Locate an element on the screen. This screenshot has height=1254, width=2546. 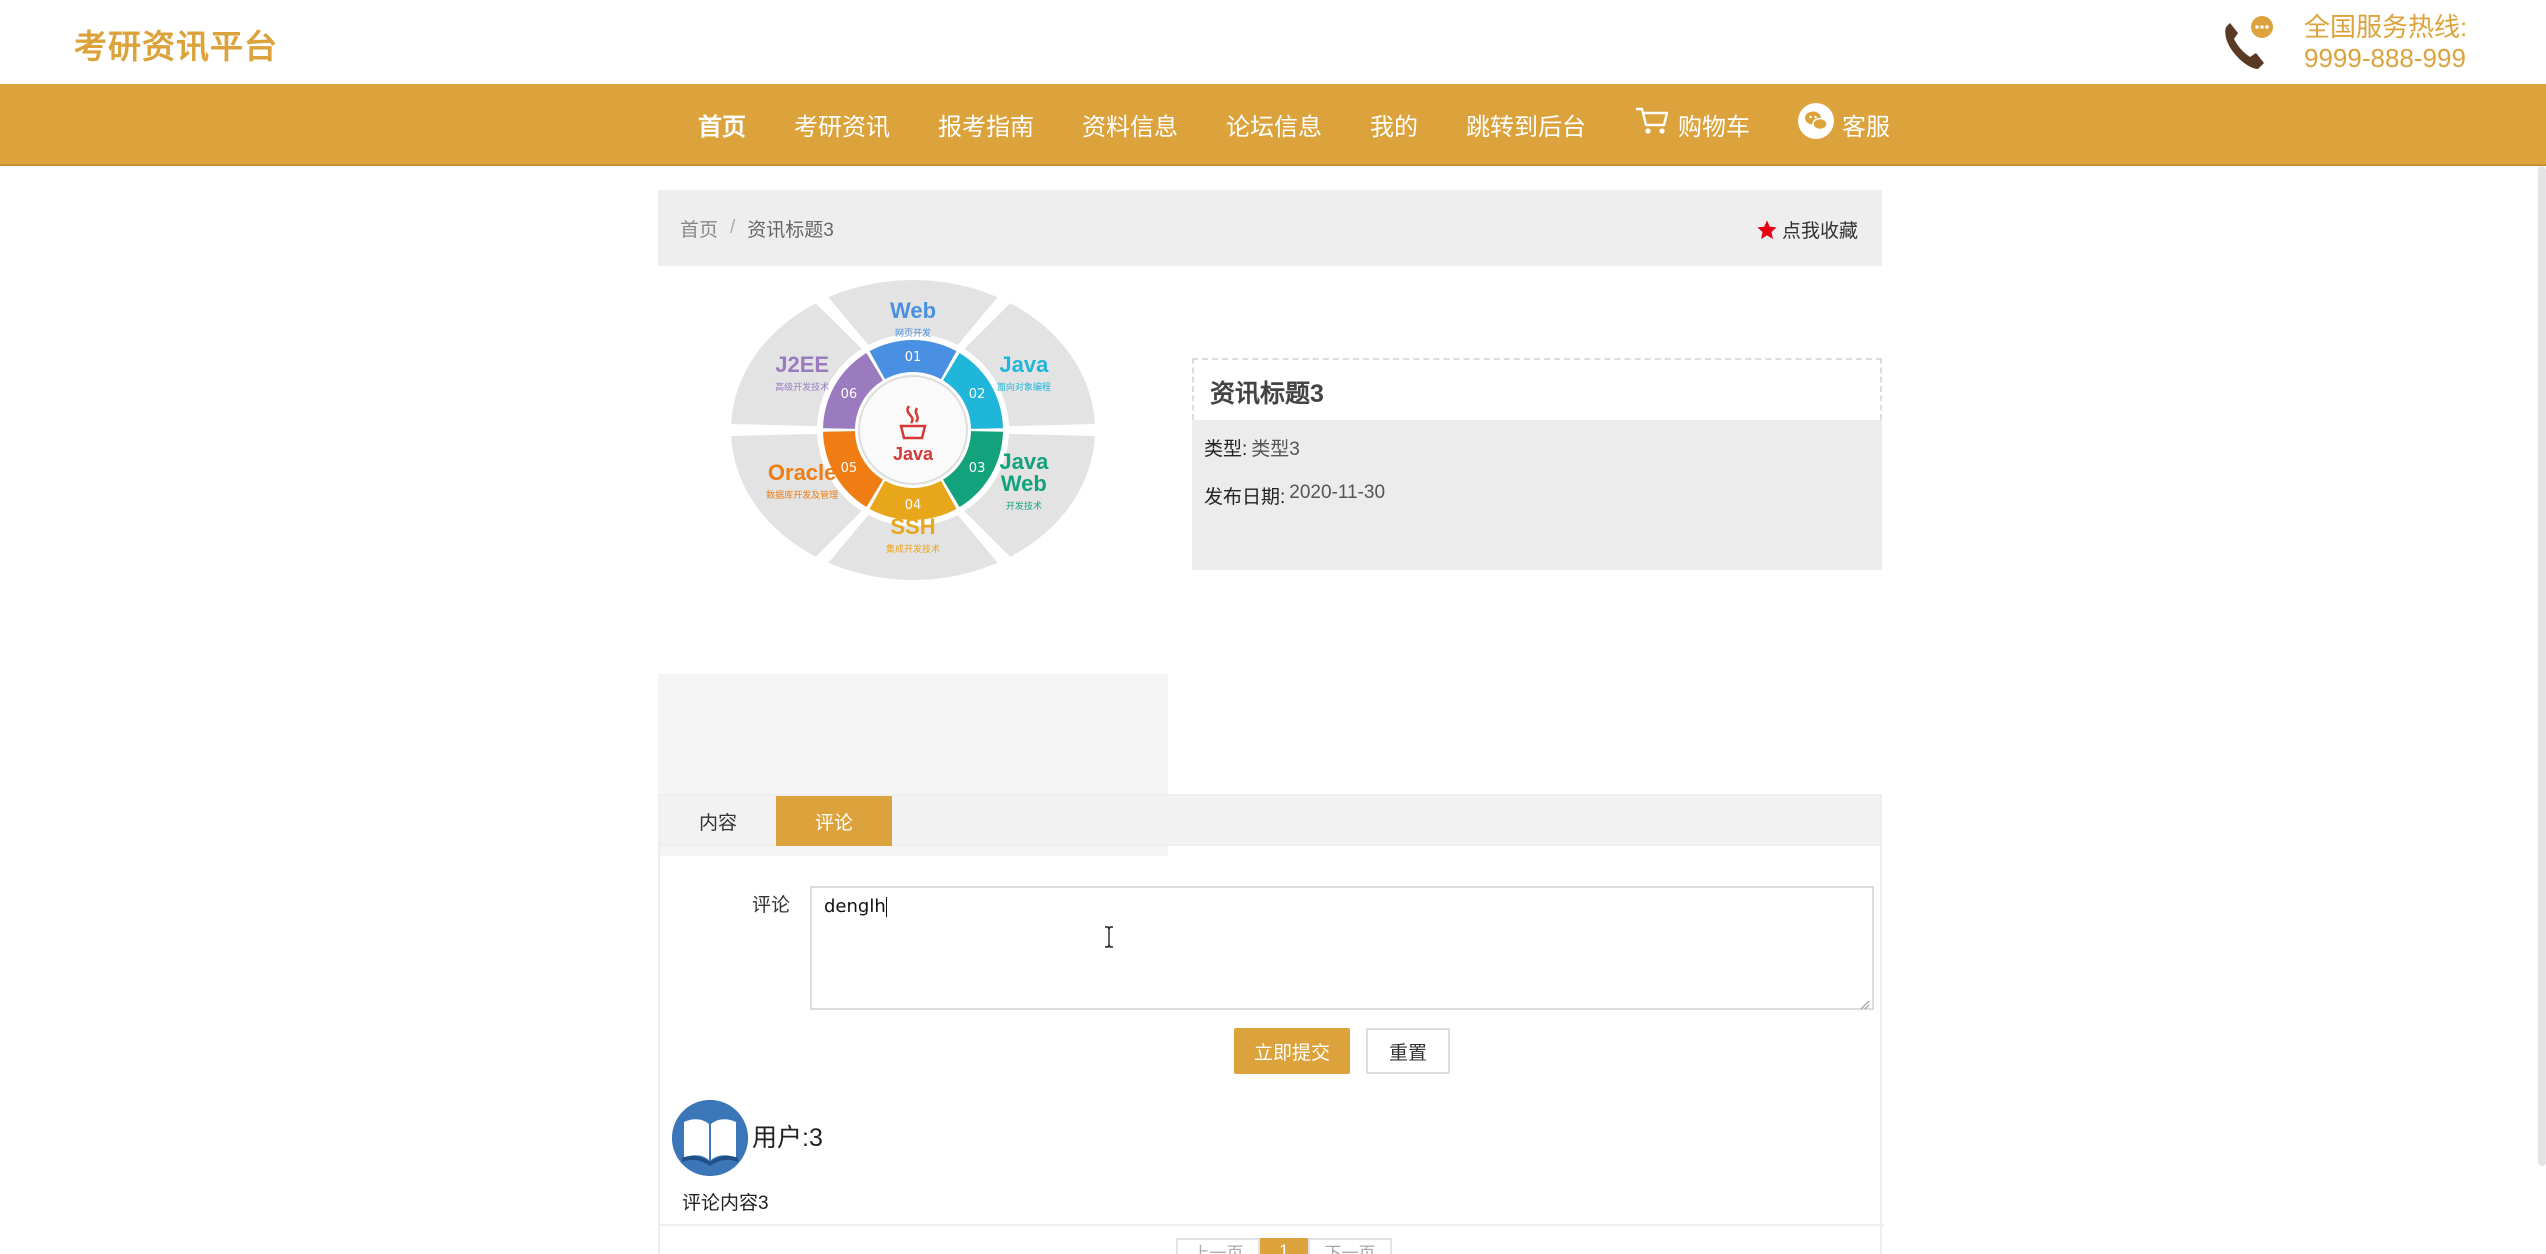
comment-label: 评论 is located at coordinates (771, 905).